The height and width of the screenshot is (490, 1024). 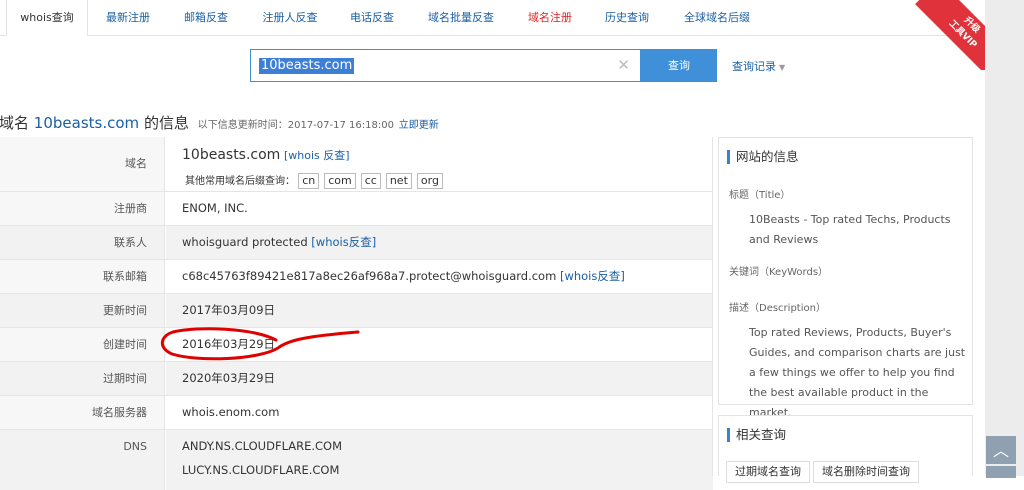 I want to click on expires-value: 2020年03月29日, so click(x=439, y=378).